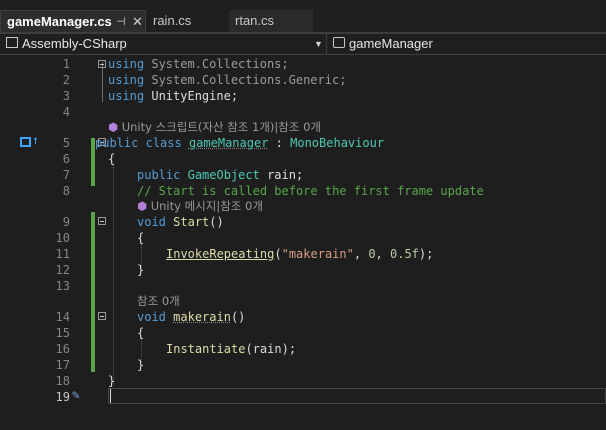 Image resolution: width=606 pixels, height=430 pixels. I want to click on current-line-highlight, so click(357, 396).